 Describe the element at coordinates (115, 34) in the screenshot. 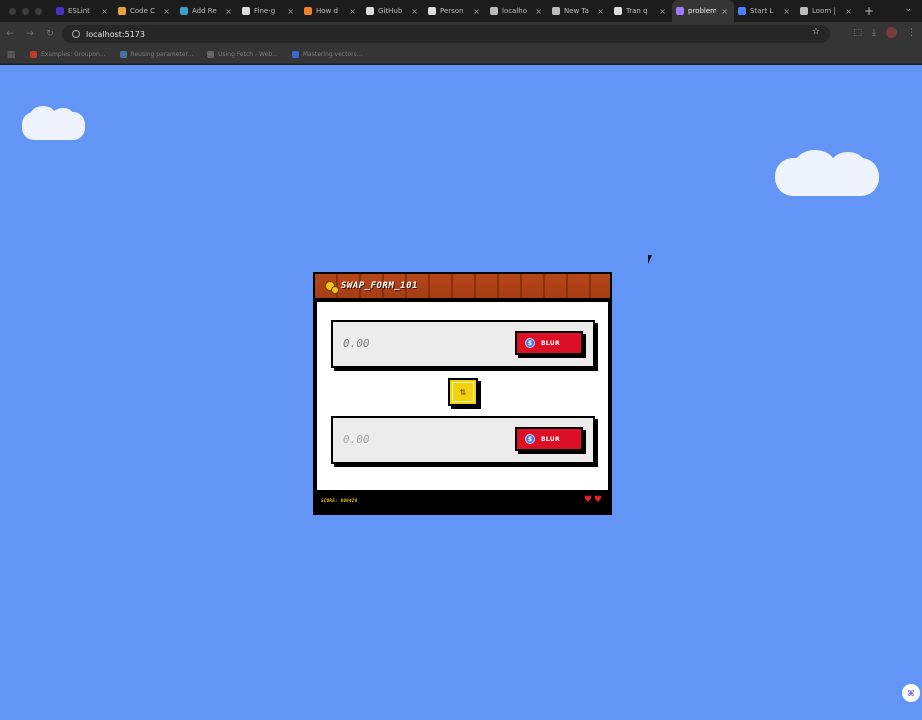

I see `url-text: localhost:5173` at that location.